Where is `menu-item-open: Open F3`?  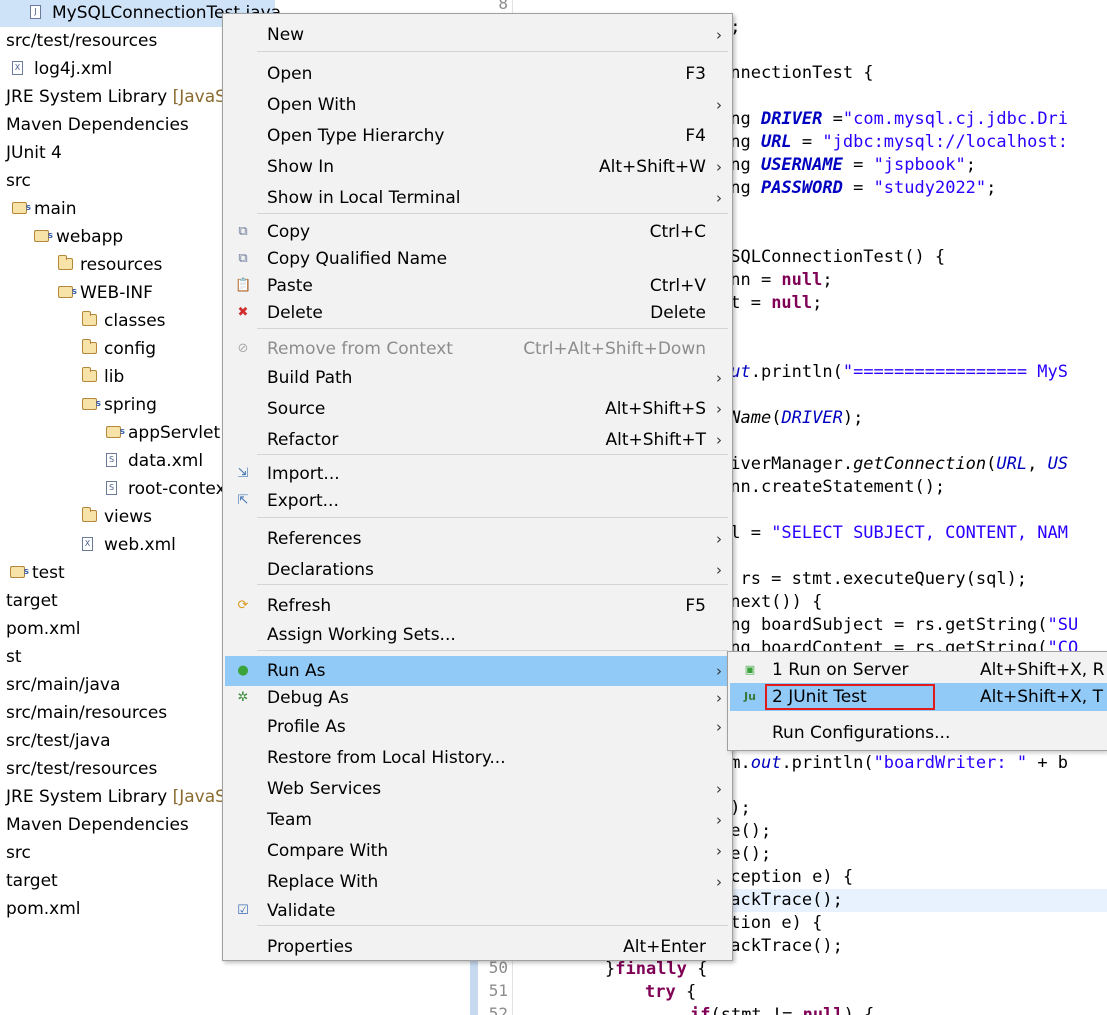 menu-item-open: Open F3 is located at coordinates (477, 74).